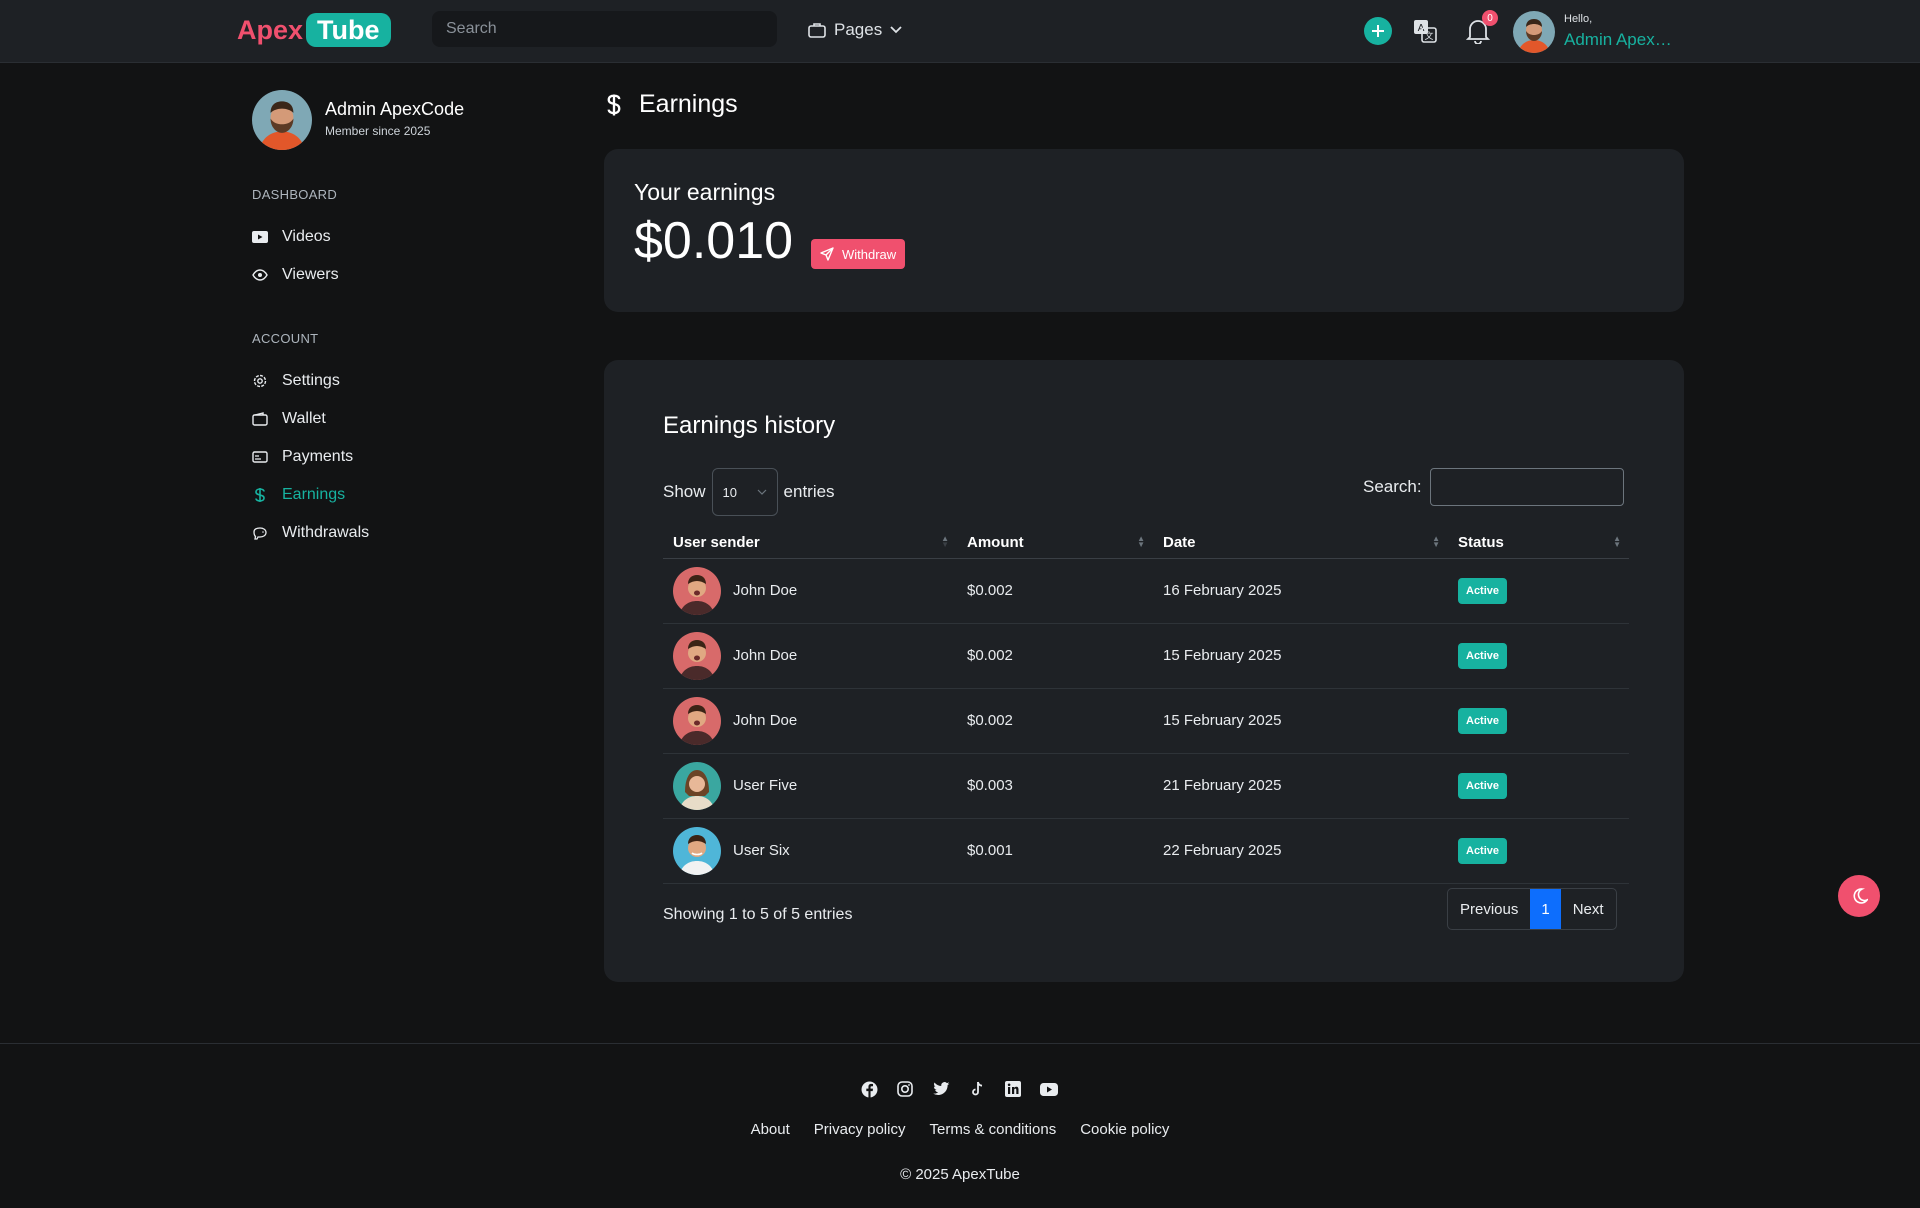 Image resolution: width=1920 pixels, height=1208 pixels. I want to click on tiktok-icon, so click(977, 1089).